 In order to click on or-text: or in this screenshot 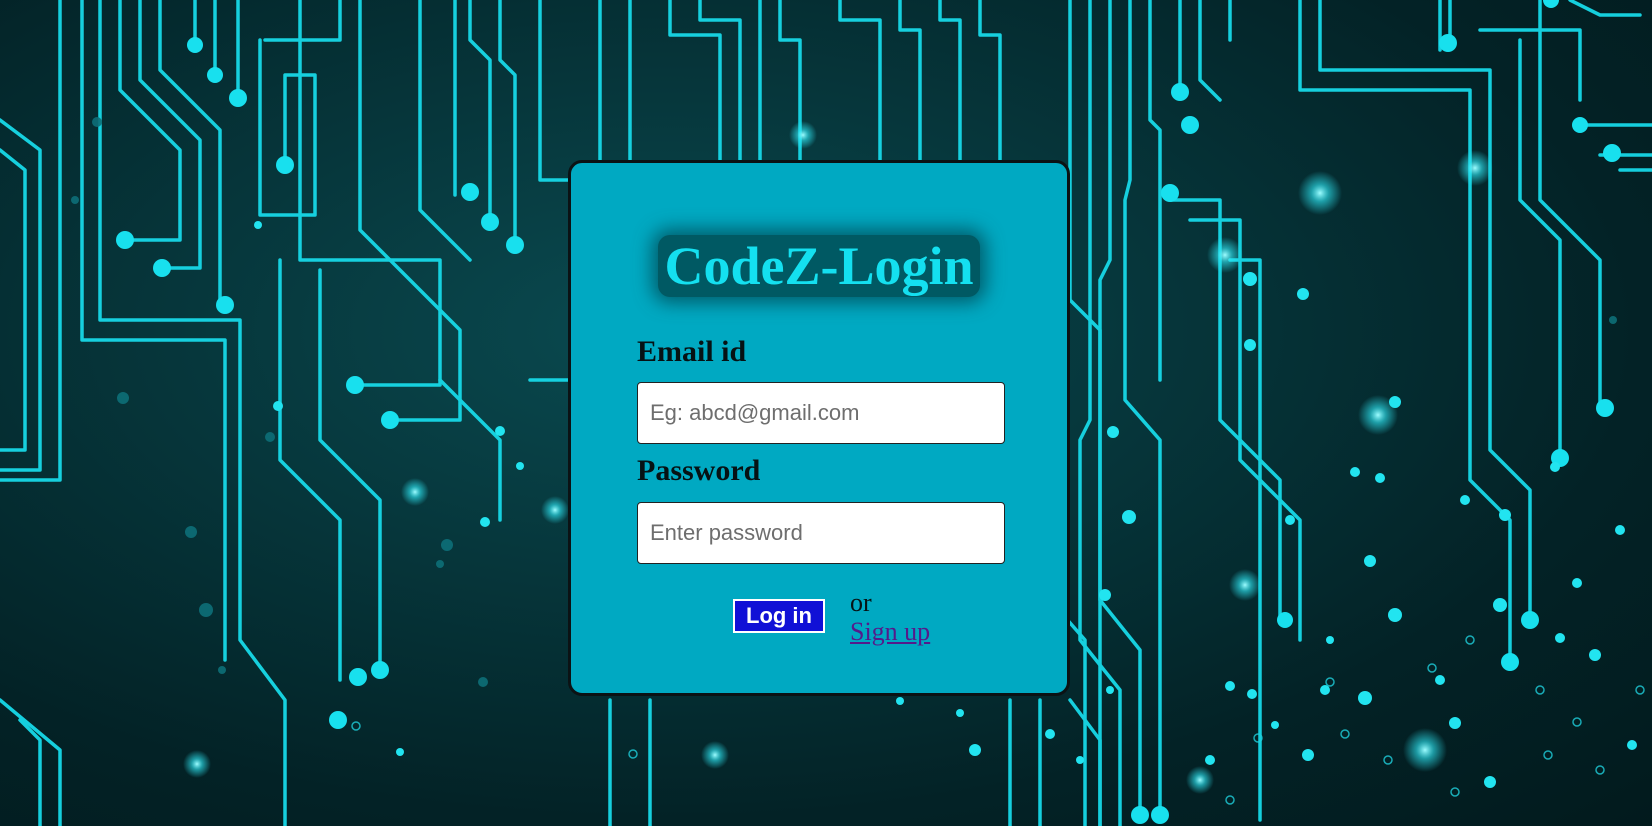, I will do `click(861, 602)`.